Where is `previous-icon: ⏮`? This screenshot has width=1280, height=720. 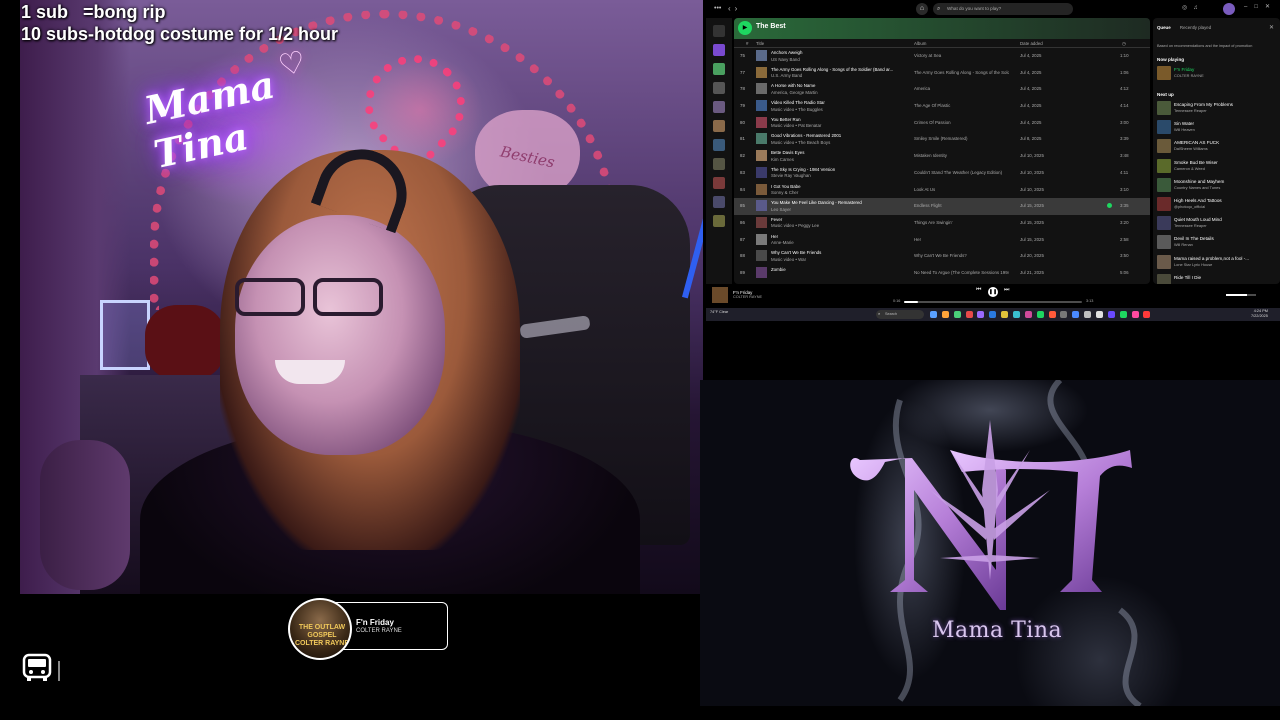 previous-icon: ⏮ is located at coordinates (978, 290).